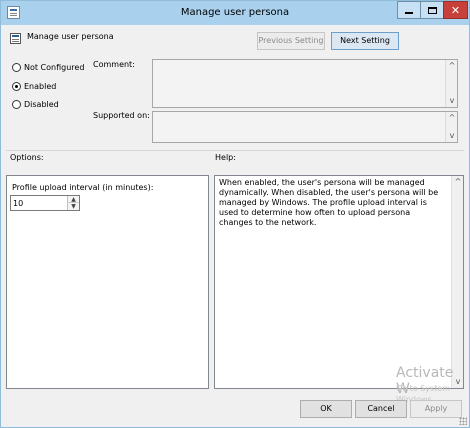 This screenshot has height=428, width=470. I want to click on radio-disabled: Disabled, so click(35, 104).